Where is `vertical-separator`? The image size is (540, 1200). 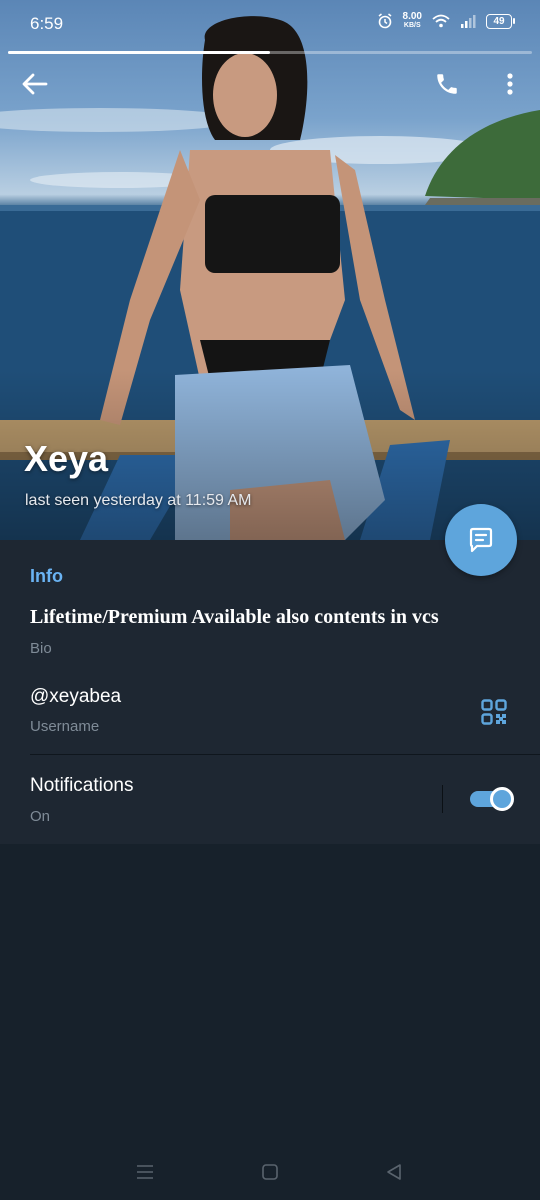 vertical-separator is located at coordinates (442, 799).